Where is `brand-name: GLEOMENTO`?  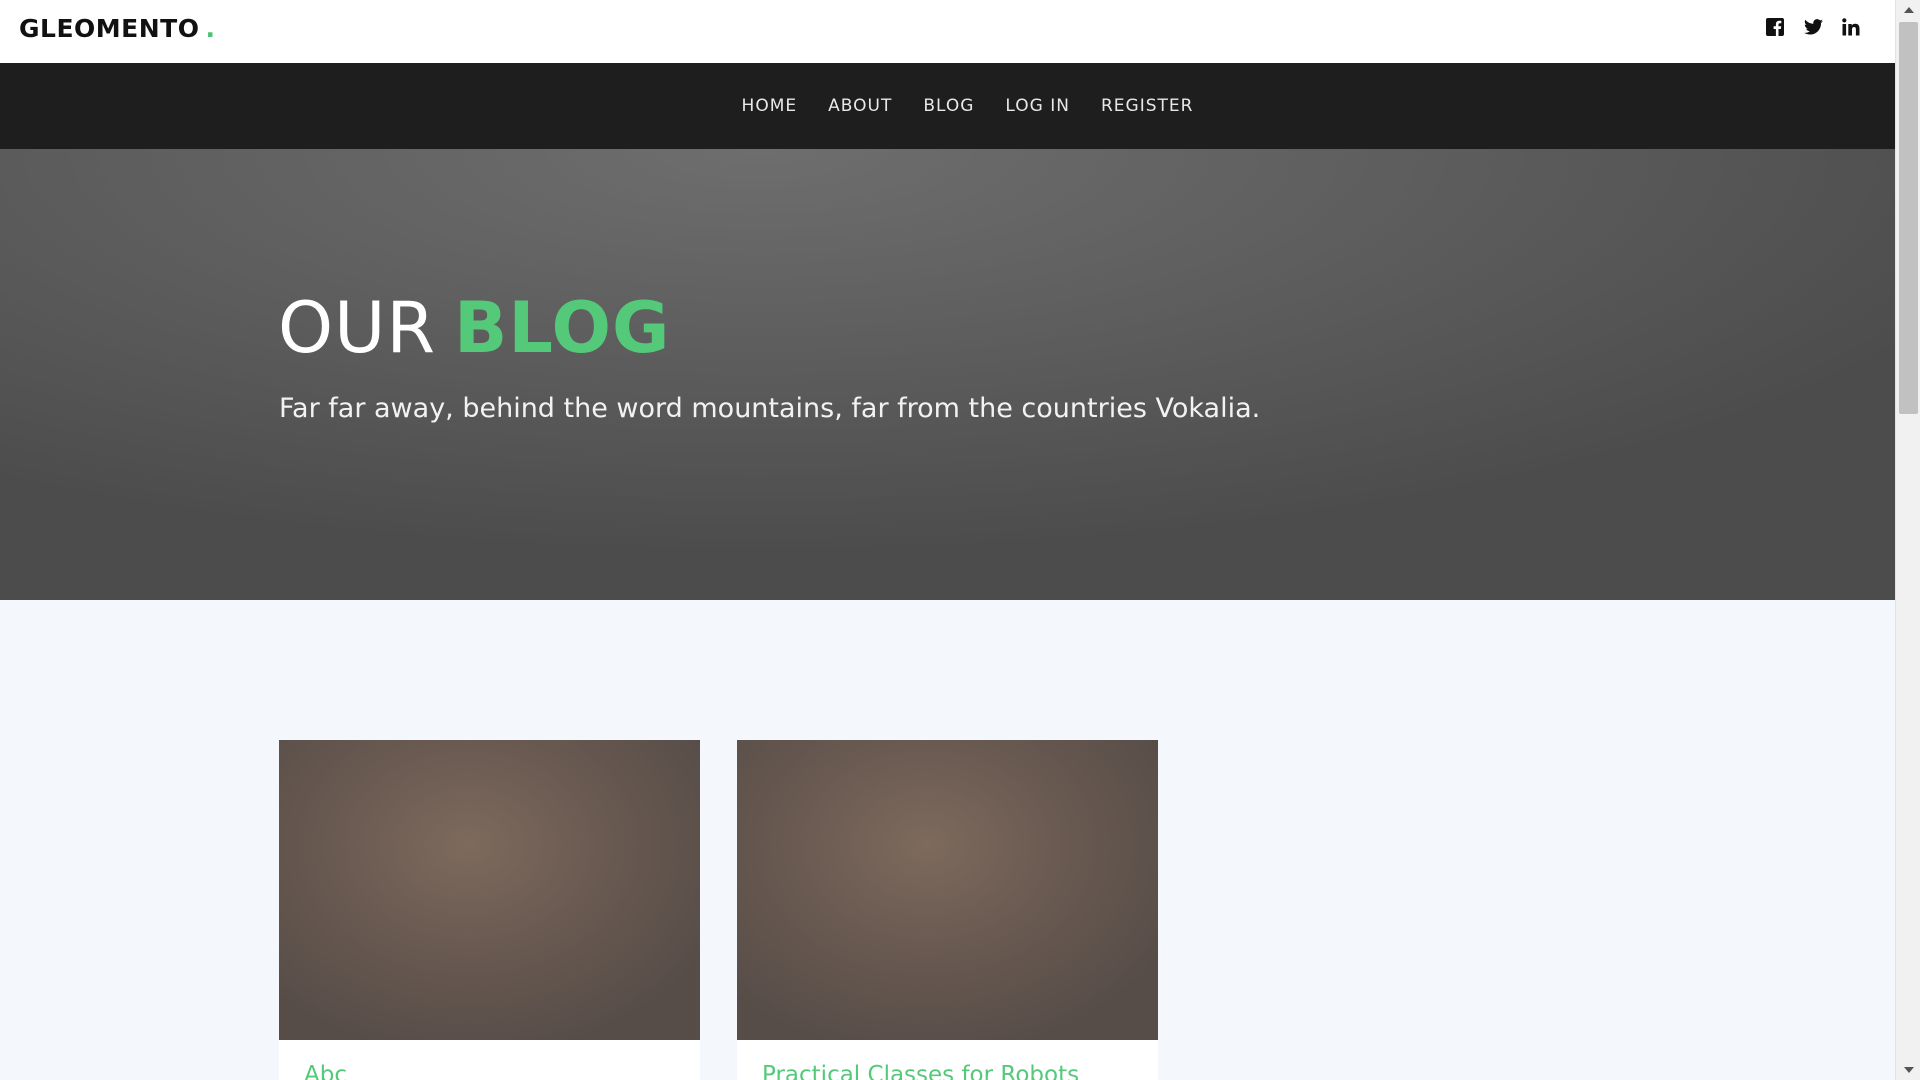 brand-name: GLEOMENTO is located at coordinates (109, 28).